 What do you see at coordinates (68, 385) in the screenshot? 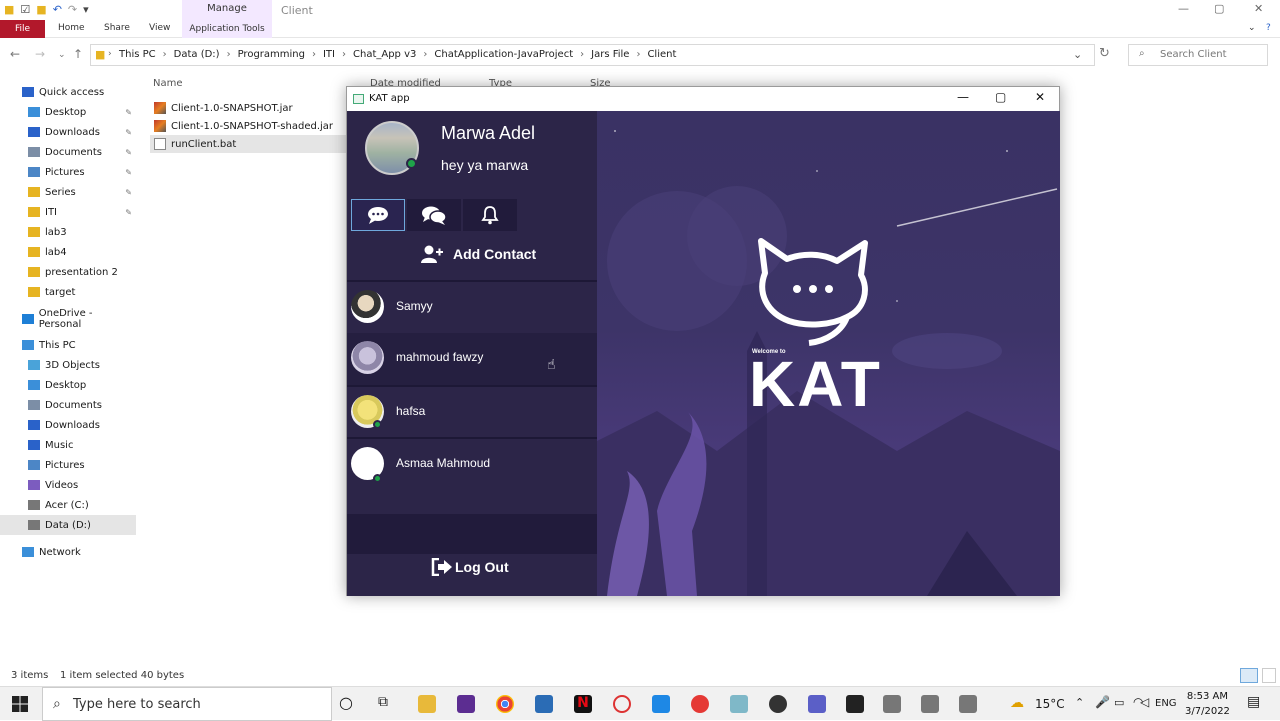
I see `sidebar-item: Desktop` at bounding box center [68, 385].